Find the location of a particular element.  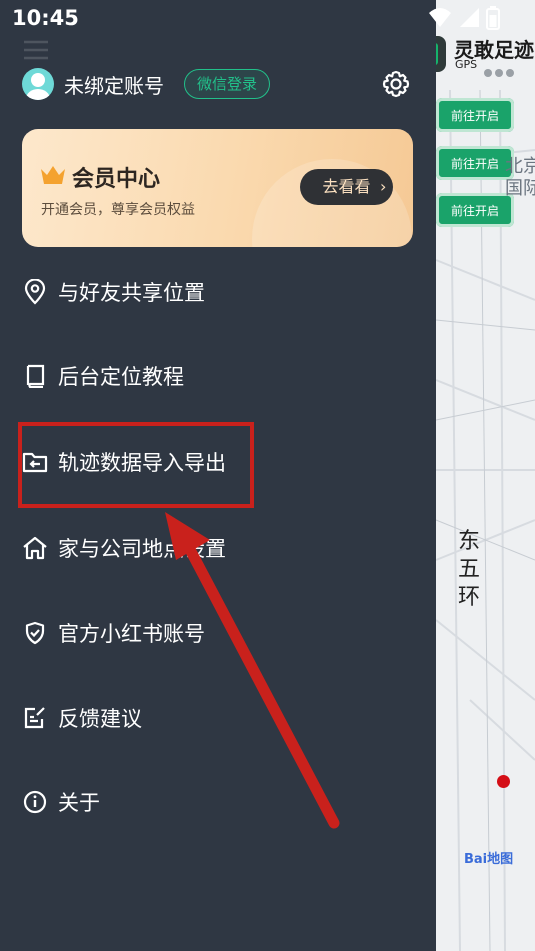

menu-item-label: 家与公司地点设置 is located at coordinates (142, 549).